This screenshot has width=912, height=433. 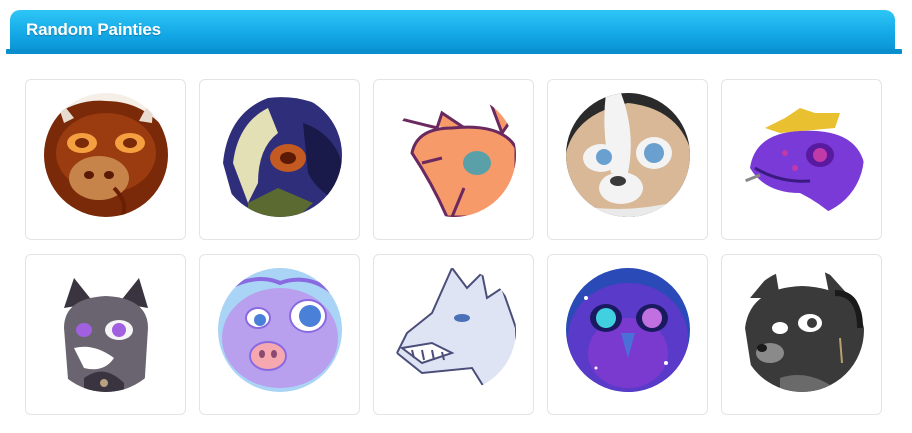 I want to click on white-dragon-sketch-icon, so click(x=454, y=330).